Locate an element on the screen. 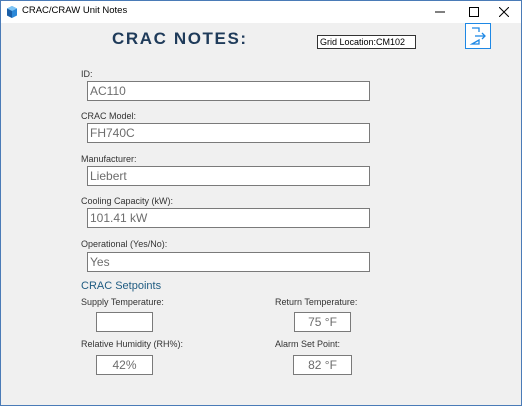 The image size is (522, 406). minimize-icon is located at coordinates (440, 12).